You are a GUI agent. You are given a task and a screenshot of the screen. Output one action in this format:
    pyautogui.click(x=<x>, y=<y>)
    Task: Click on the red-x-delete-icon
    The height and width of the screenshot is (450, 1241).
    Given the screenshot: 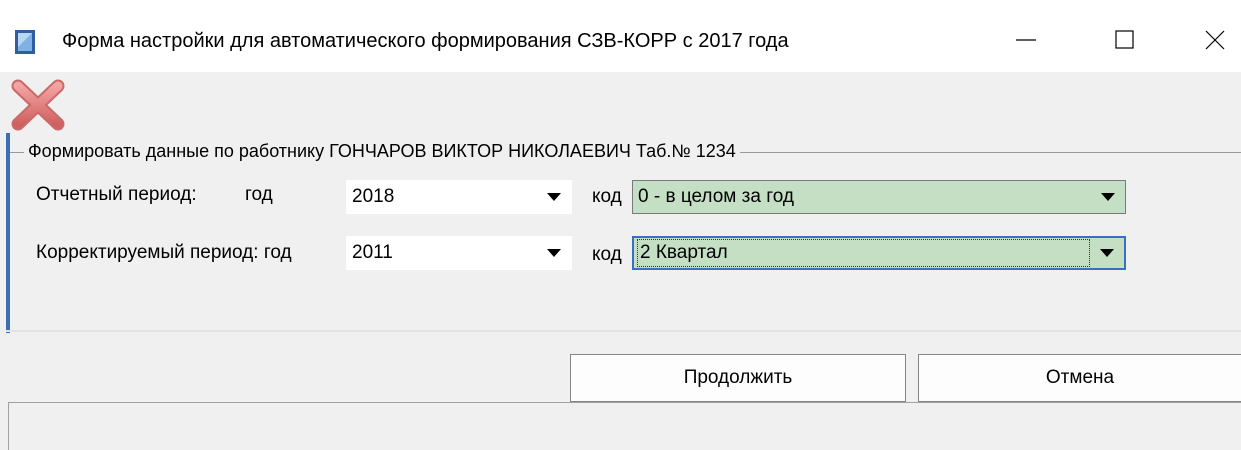 What is the action you would take?
    pyautogui.click(x=39, y=105)
    